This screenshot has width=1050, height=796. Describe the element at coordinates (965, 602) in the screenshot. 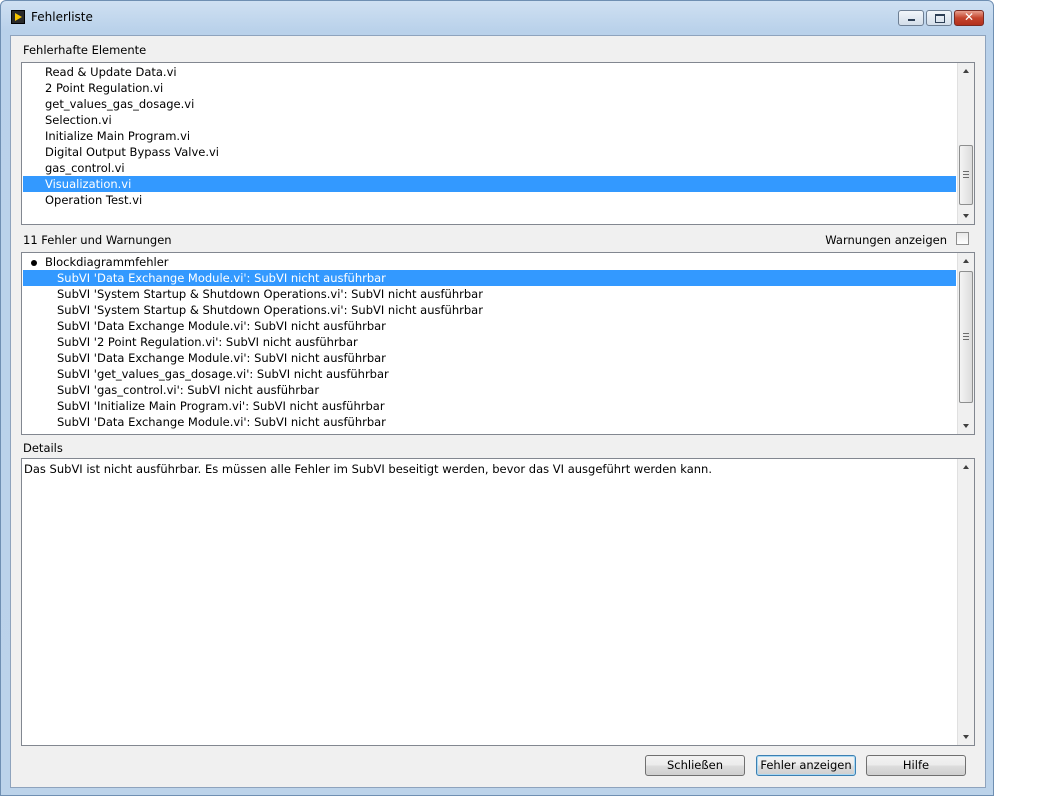

I see `details-scrollbar` at that location.